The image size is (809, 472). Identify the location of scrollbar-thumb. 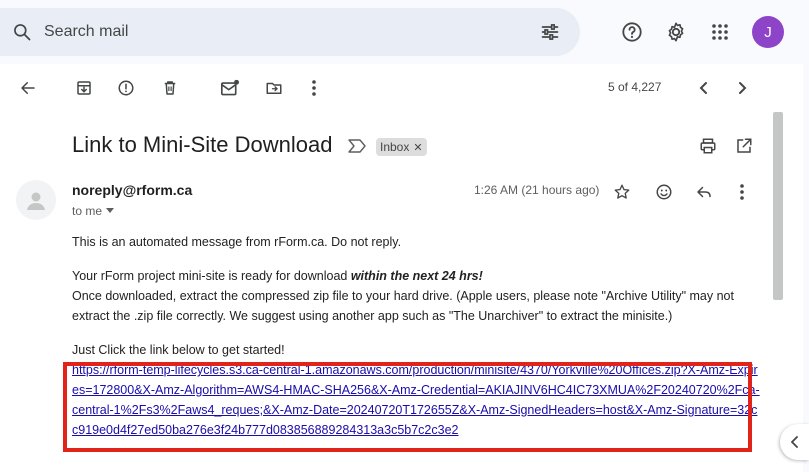
(778, 206).